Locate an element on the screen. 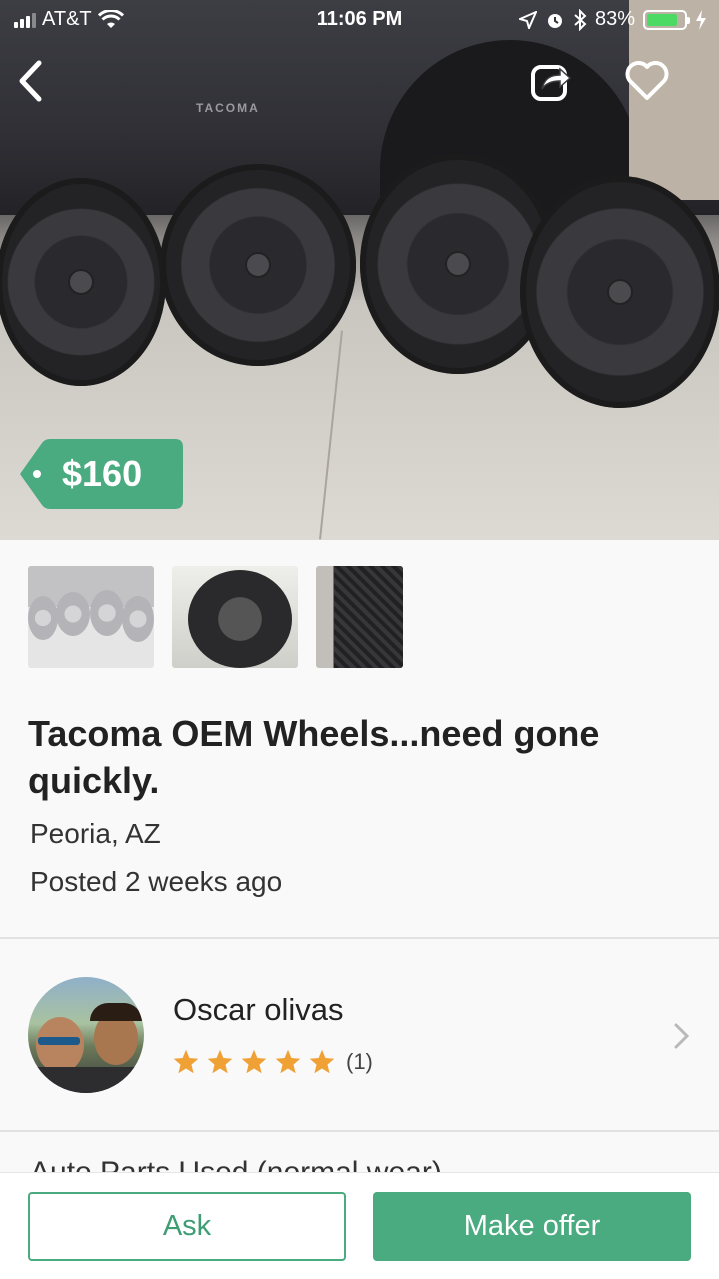 This screenshot has height=1279, width=719. battery-icon is located at coordinates (666, 19).